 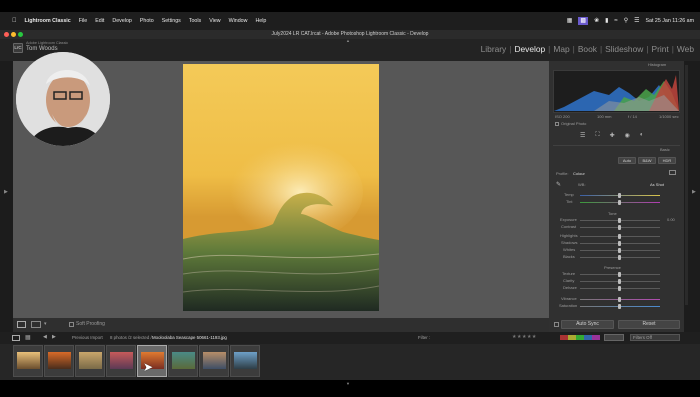 I want to click on basic-panel-header: Basic, so click(x=665, y=149).